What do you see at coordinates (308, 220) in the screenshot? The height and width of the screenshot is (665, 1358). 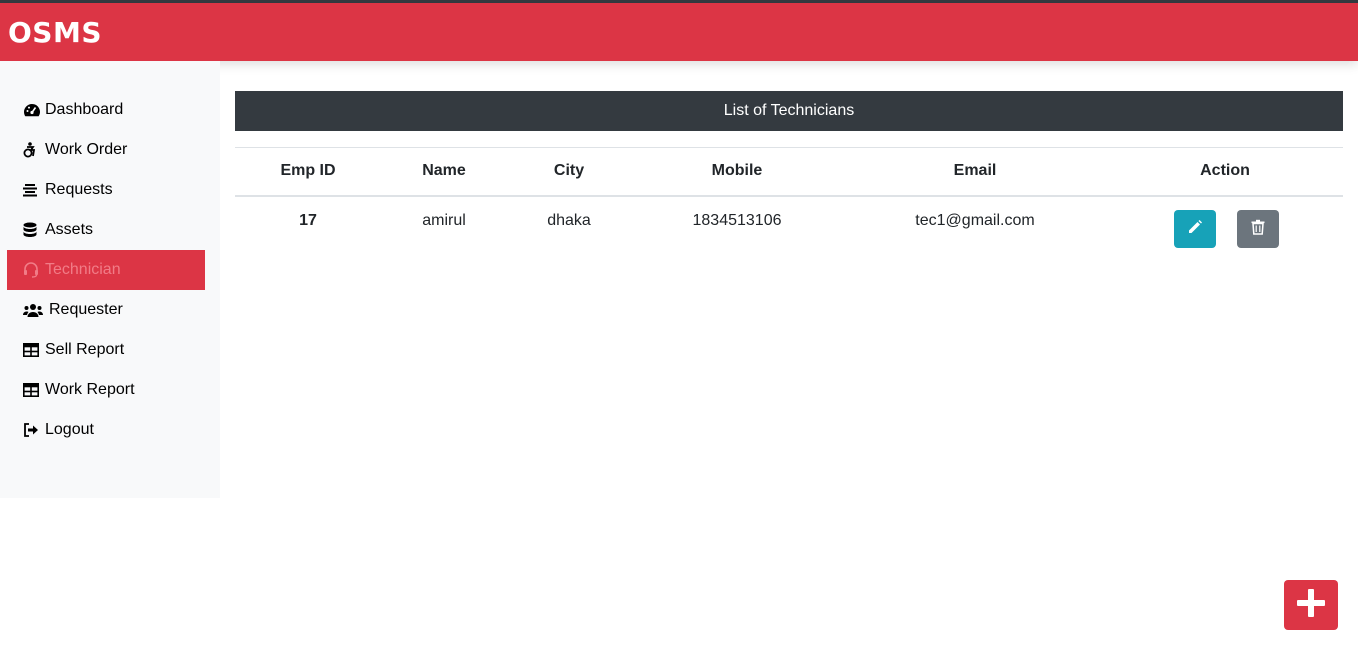 I see `cell-emp-id: 17` at bounding box center [308, 220].